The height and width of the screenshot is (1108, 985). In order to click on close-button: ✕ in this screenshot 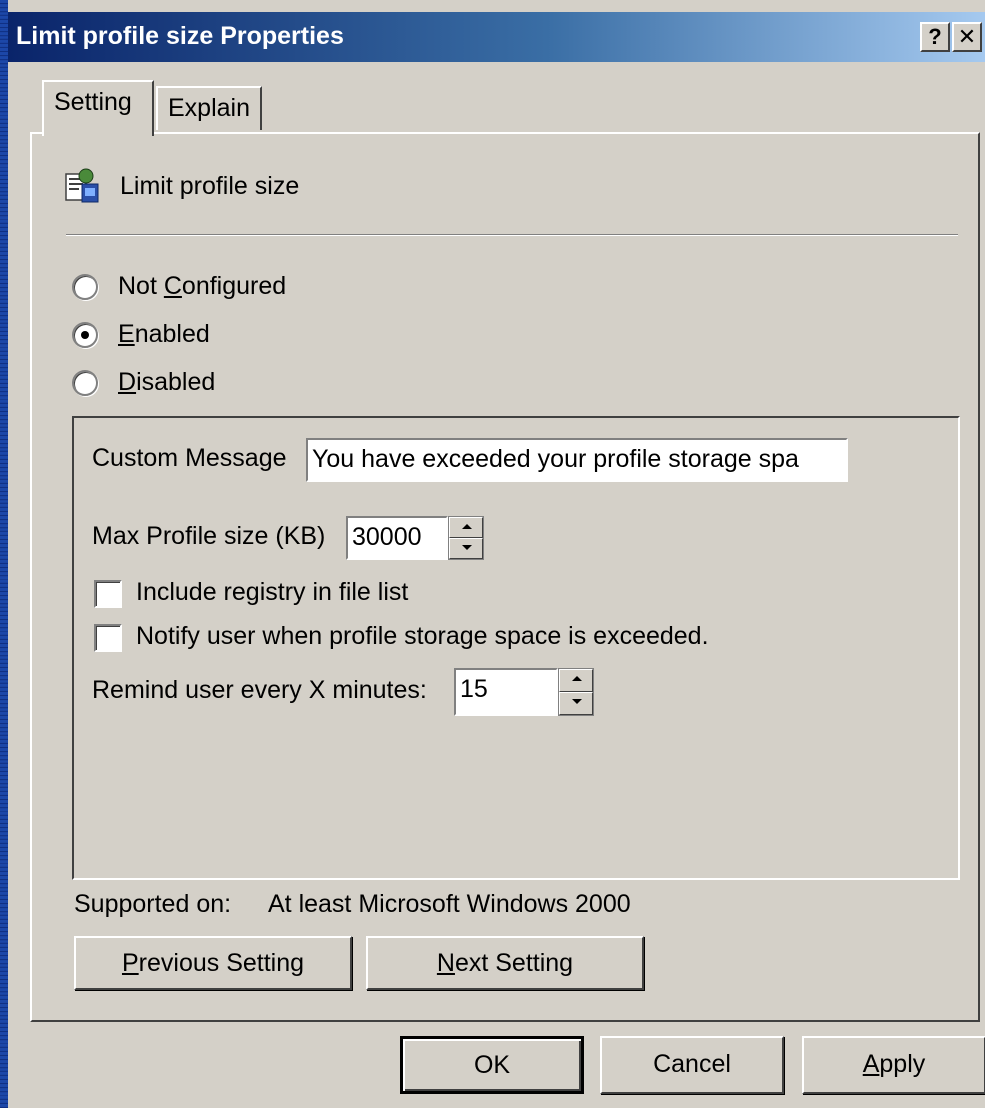, I will do `click(967, 37)`.